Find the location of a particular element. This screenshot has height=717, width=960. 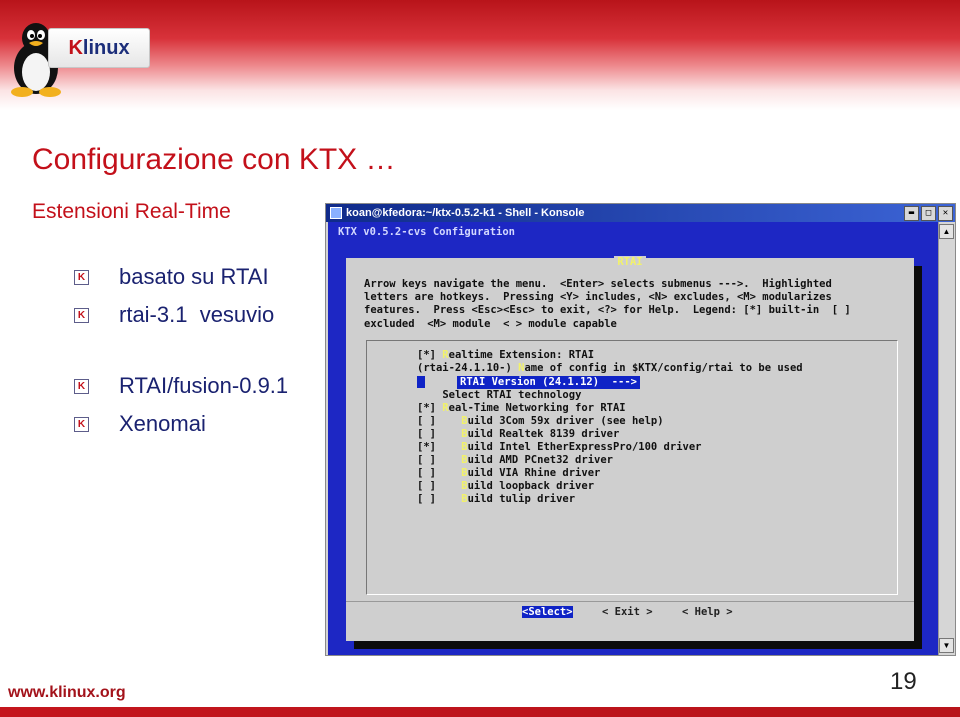

bullet-item: K Xenomai is located at coordinates (140, 424).